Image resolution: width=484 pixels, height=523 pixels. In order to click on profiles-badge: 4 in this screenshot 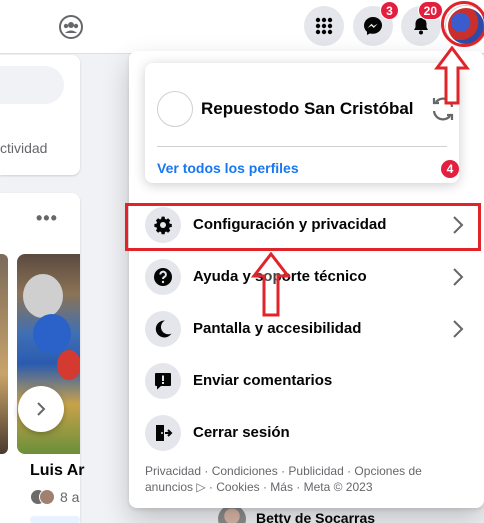, I will do `click(450, 169)`.